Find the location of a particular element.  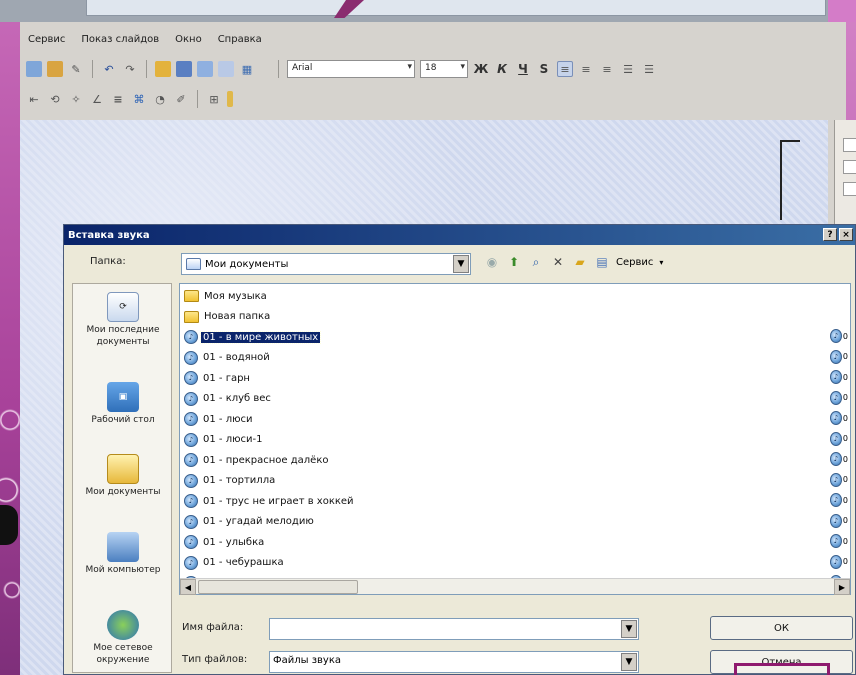

place-desktop: ▣ Рабочий стол is located at coordinates (123, 404).